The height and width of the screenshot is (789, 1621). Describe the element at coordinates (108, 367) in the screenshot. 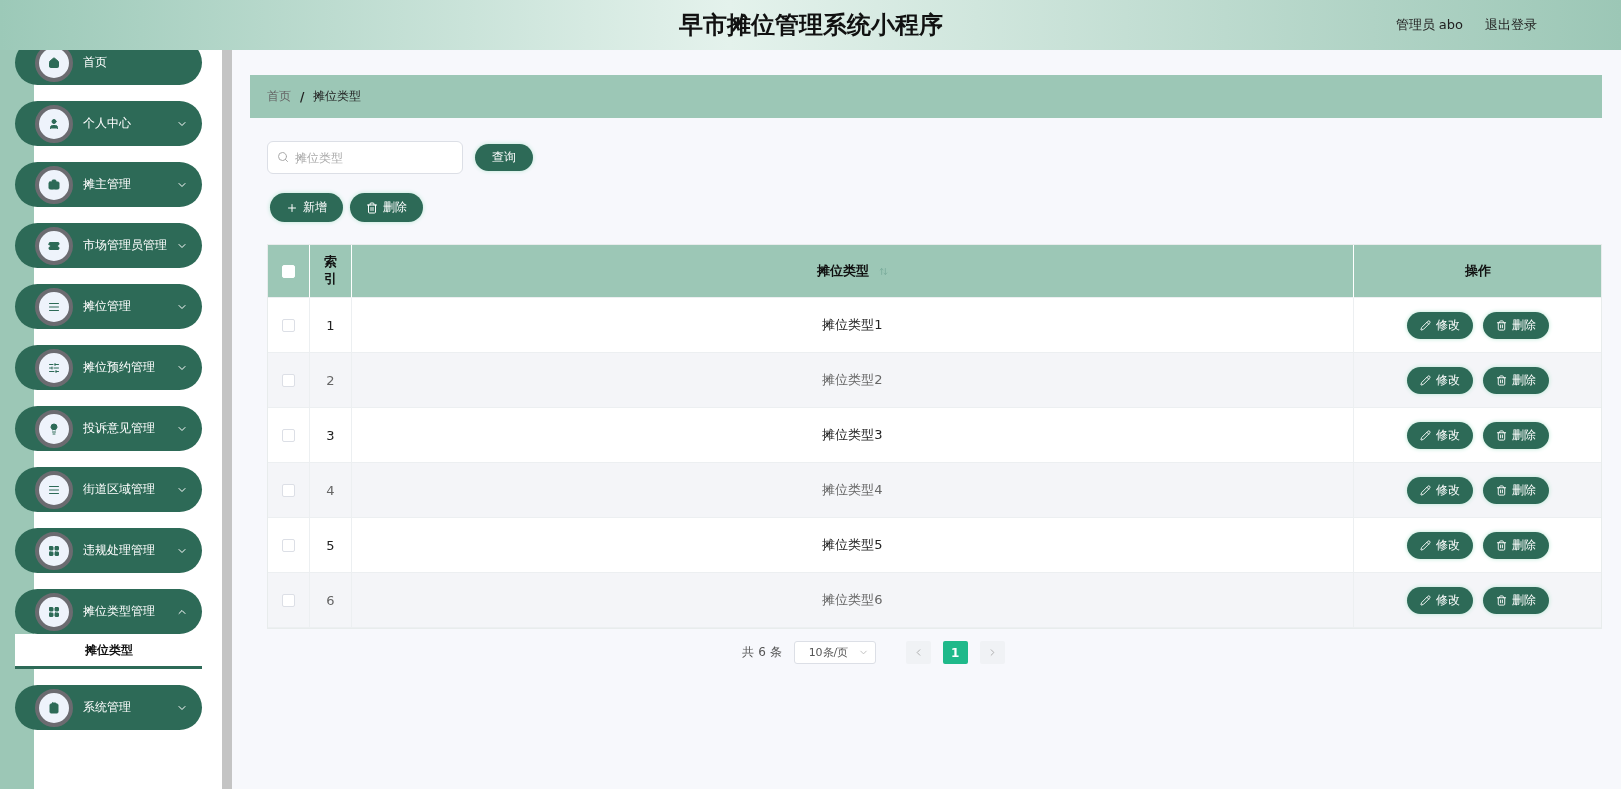

I see `sidebar-item: 摊位预约管理` at that location.